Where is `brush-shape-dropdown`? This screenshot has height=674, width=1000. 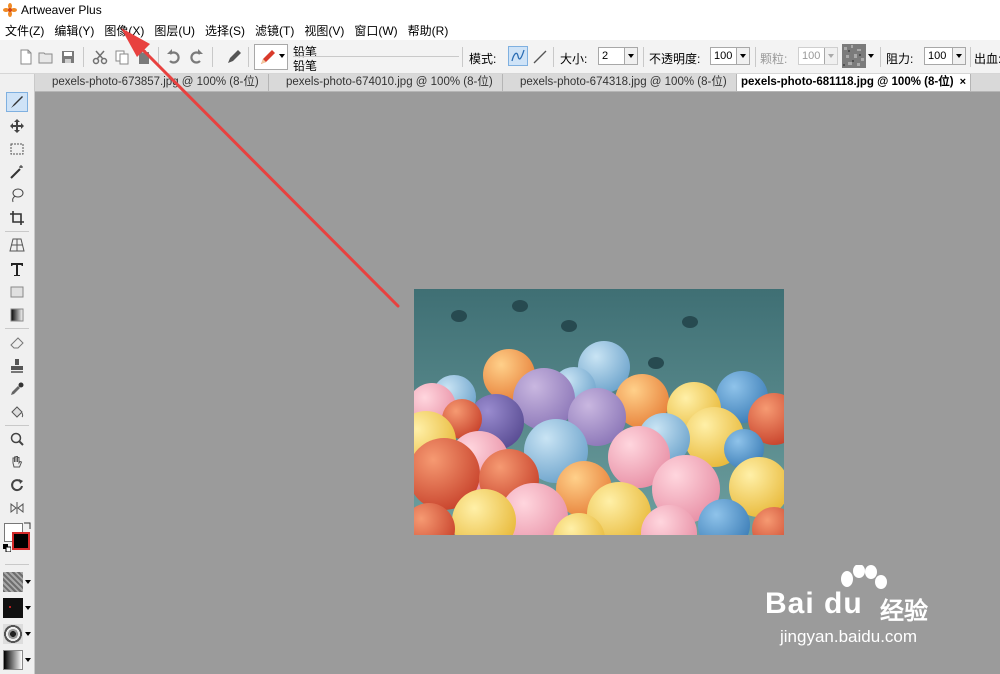
brush-shape-dropdown is located at coordinates (18, 635).